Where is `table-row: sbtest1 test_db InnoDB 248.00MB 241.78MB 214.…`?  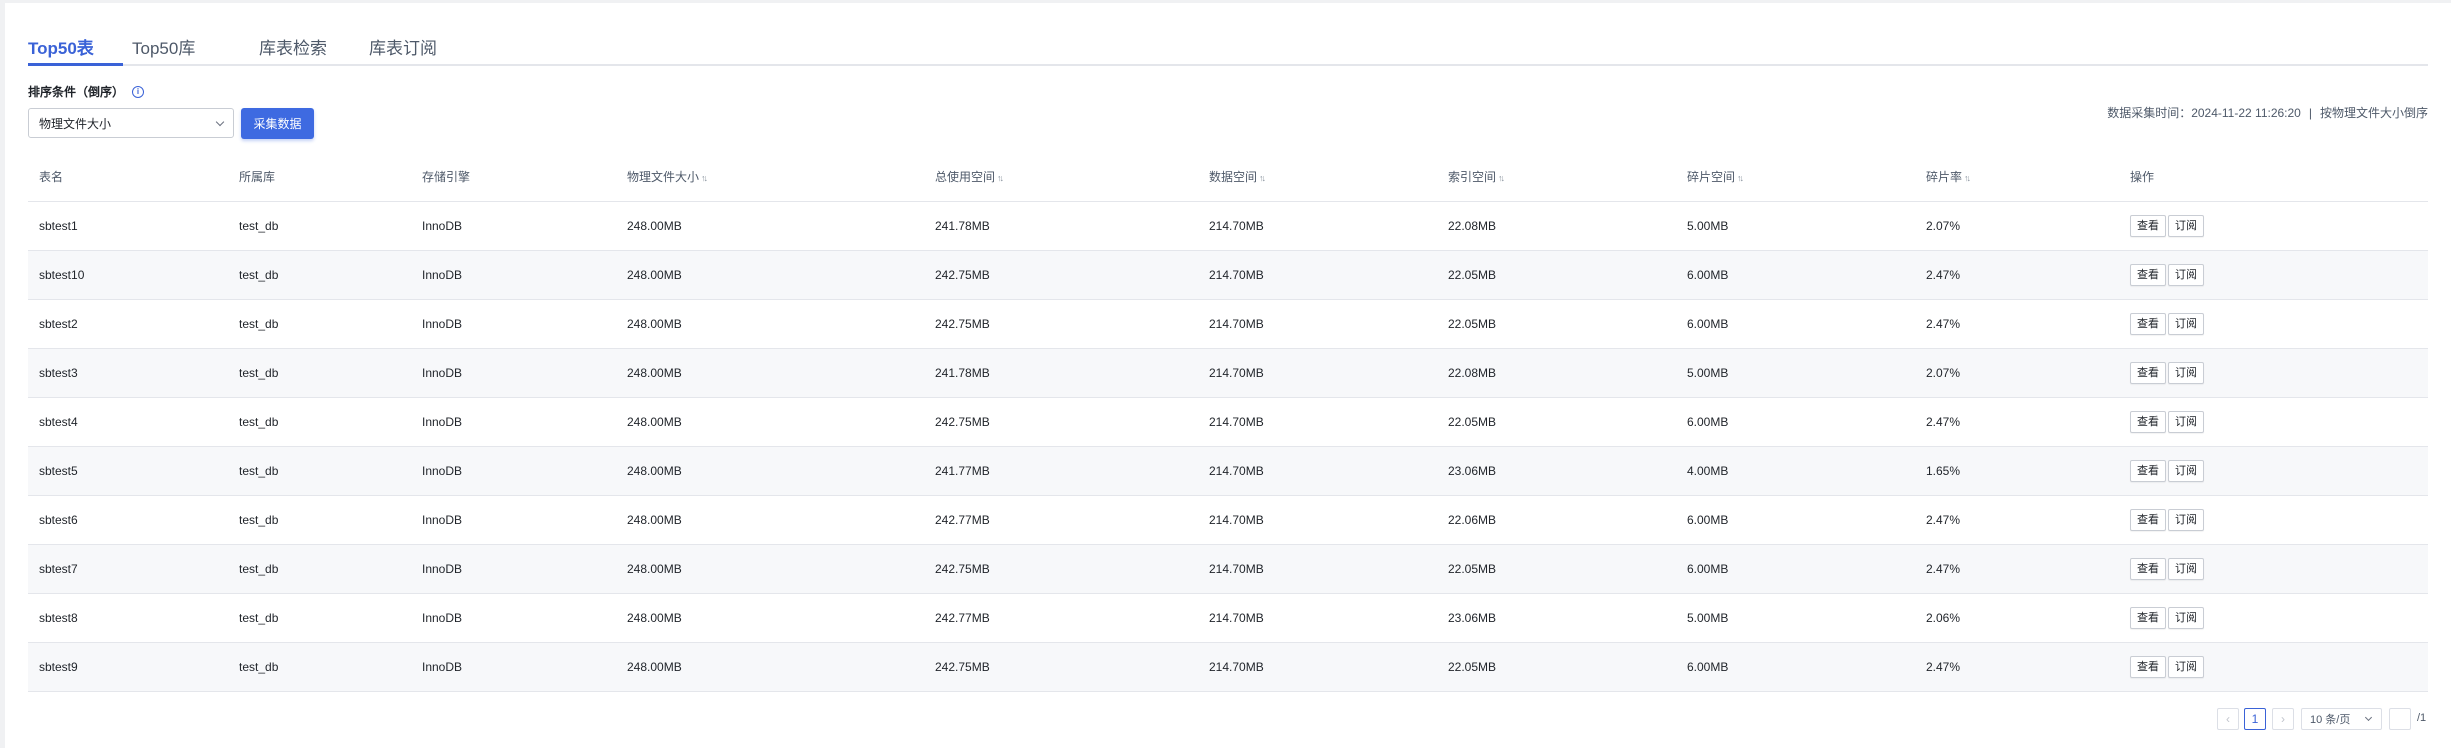
table-row: sbtest1 test_db InnoDB 248.00MB 241.78MB 214.… is located at coordinates (1228, 226).